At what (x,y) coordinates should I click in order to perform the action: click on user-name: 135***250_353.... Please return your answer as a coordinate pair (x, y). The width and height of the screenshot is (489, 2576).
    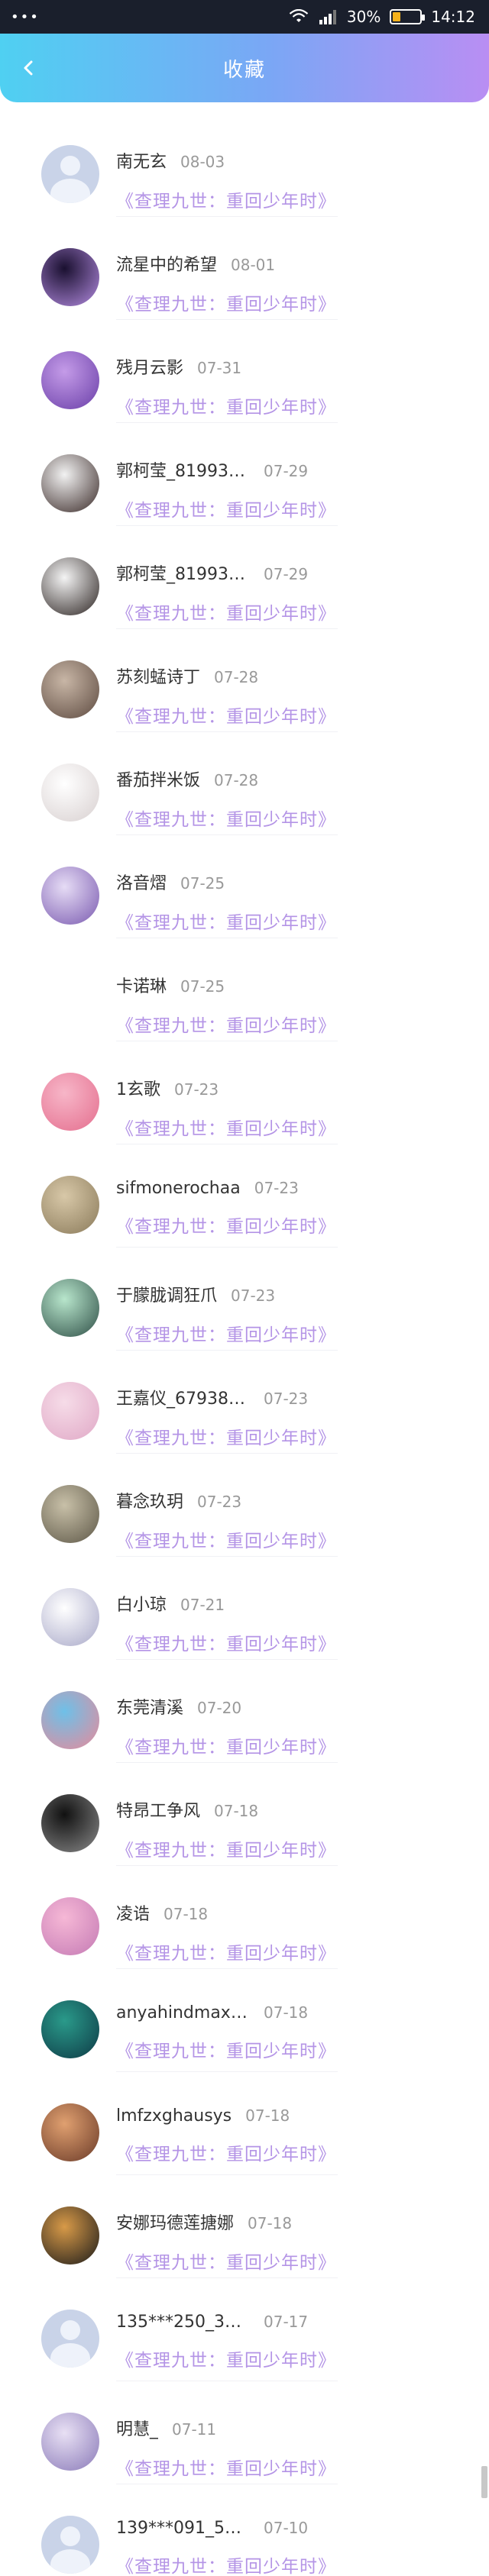
    Looking at the image, I should click on (183, 2322).